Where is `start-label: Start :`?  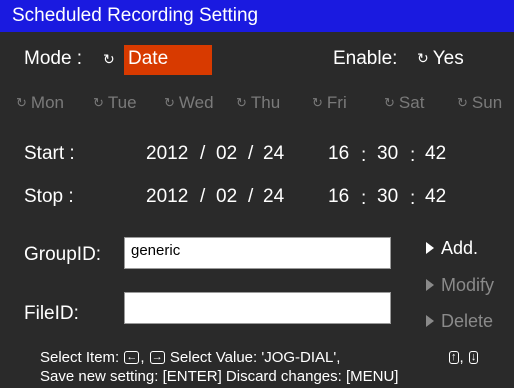 start-label: Start : is located at coordinates (49, 153).